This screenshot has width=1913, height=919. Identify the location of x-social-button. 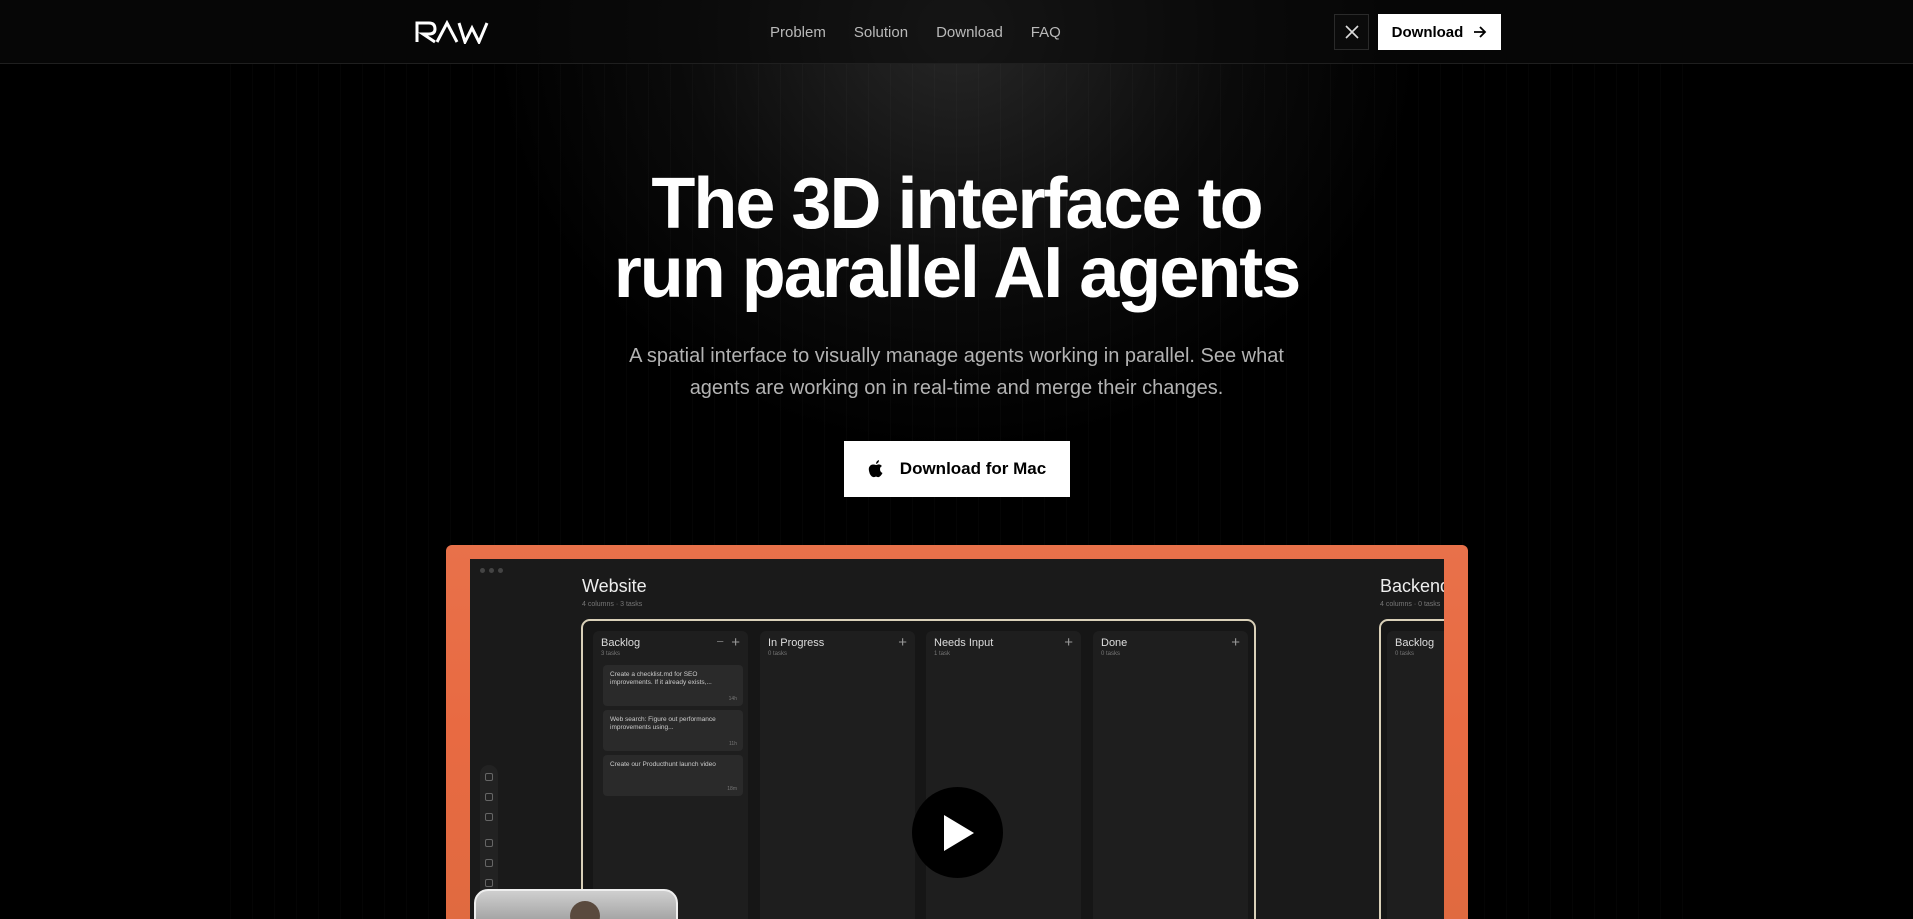
(1351, 32).